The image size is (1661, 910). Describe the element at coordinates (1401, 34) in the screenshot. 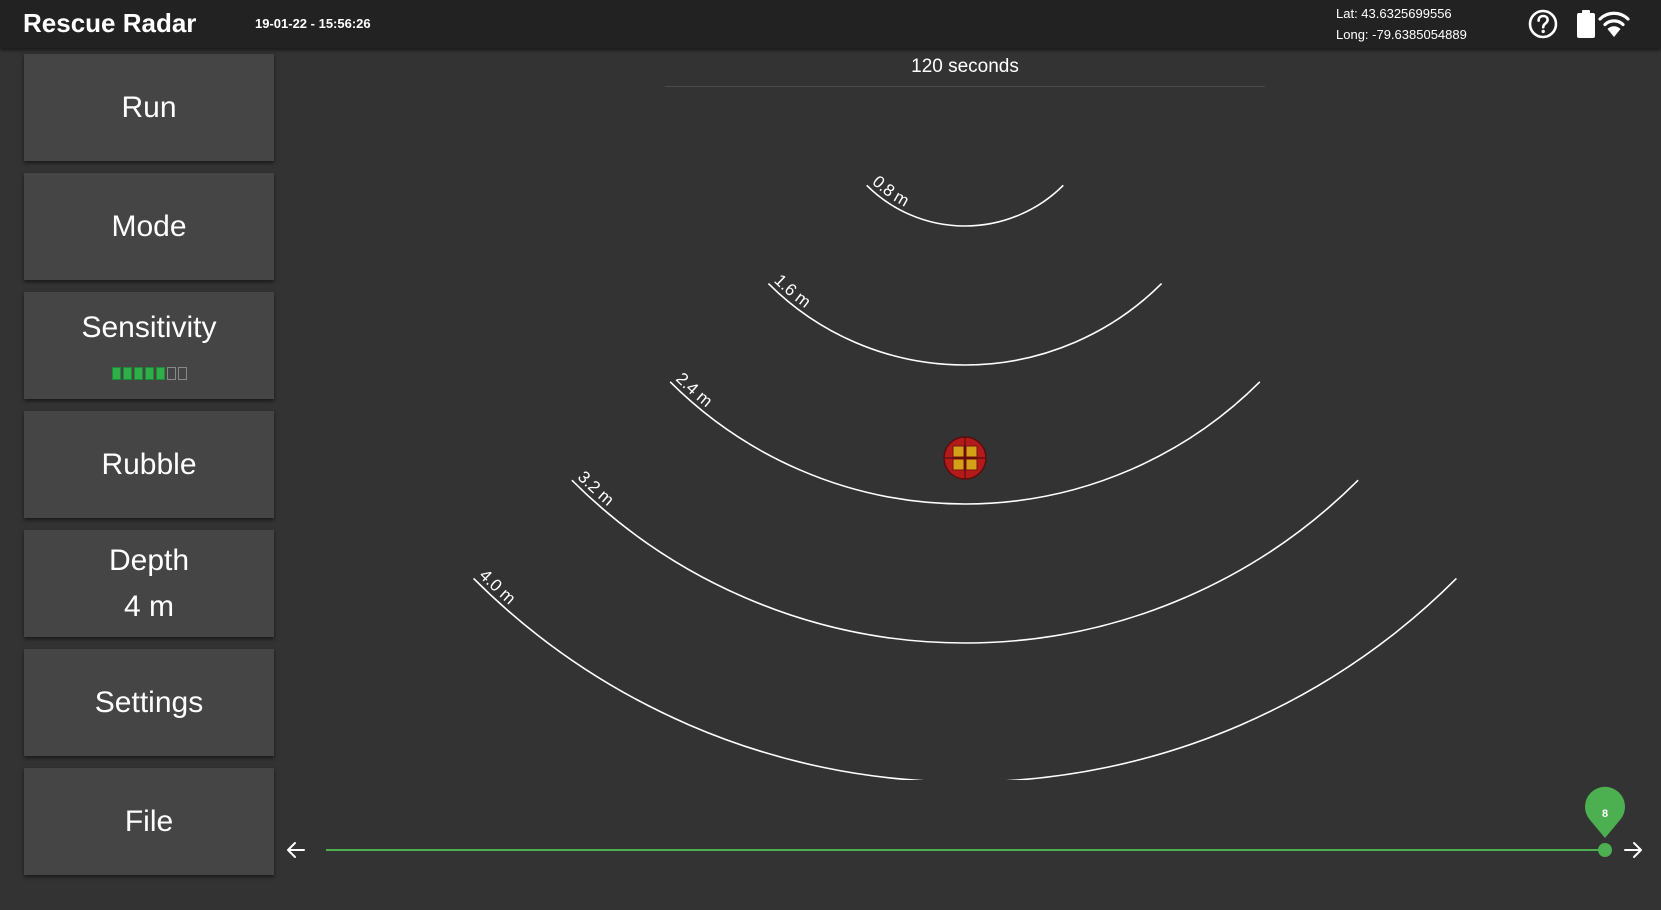

I see `longitude: Long: -79.6385054889` at that location.